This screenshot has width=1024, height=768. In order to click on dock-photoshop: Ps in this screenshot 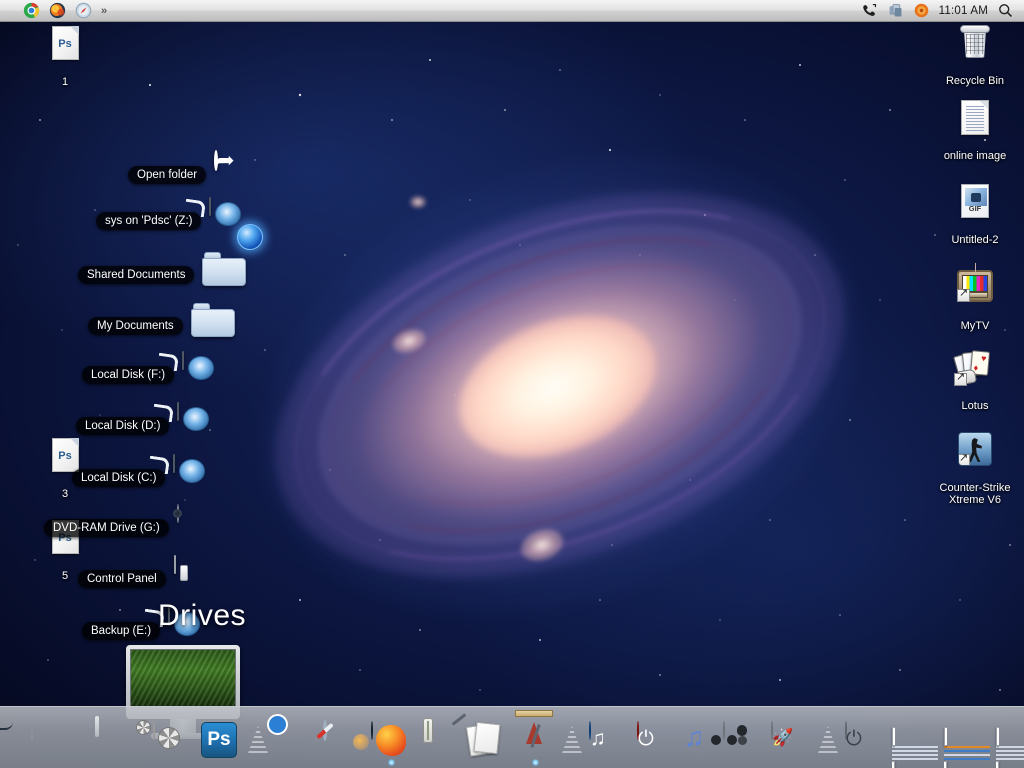, I will do `click(221, 739)`.